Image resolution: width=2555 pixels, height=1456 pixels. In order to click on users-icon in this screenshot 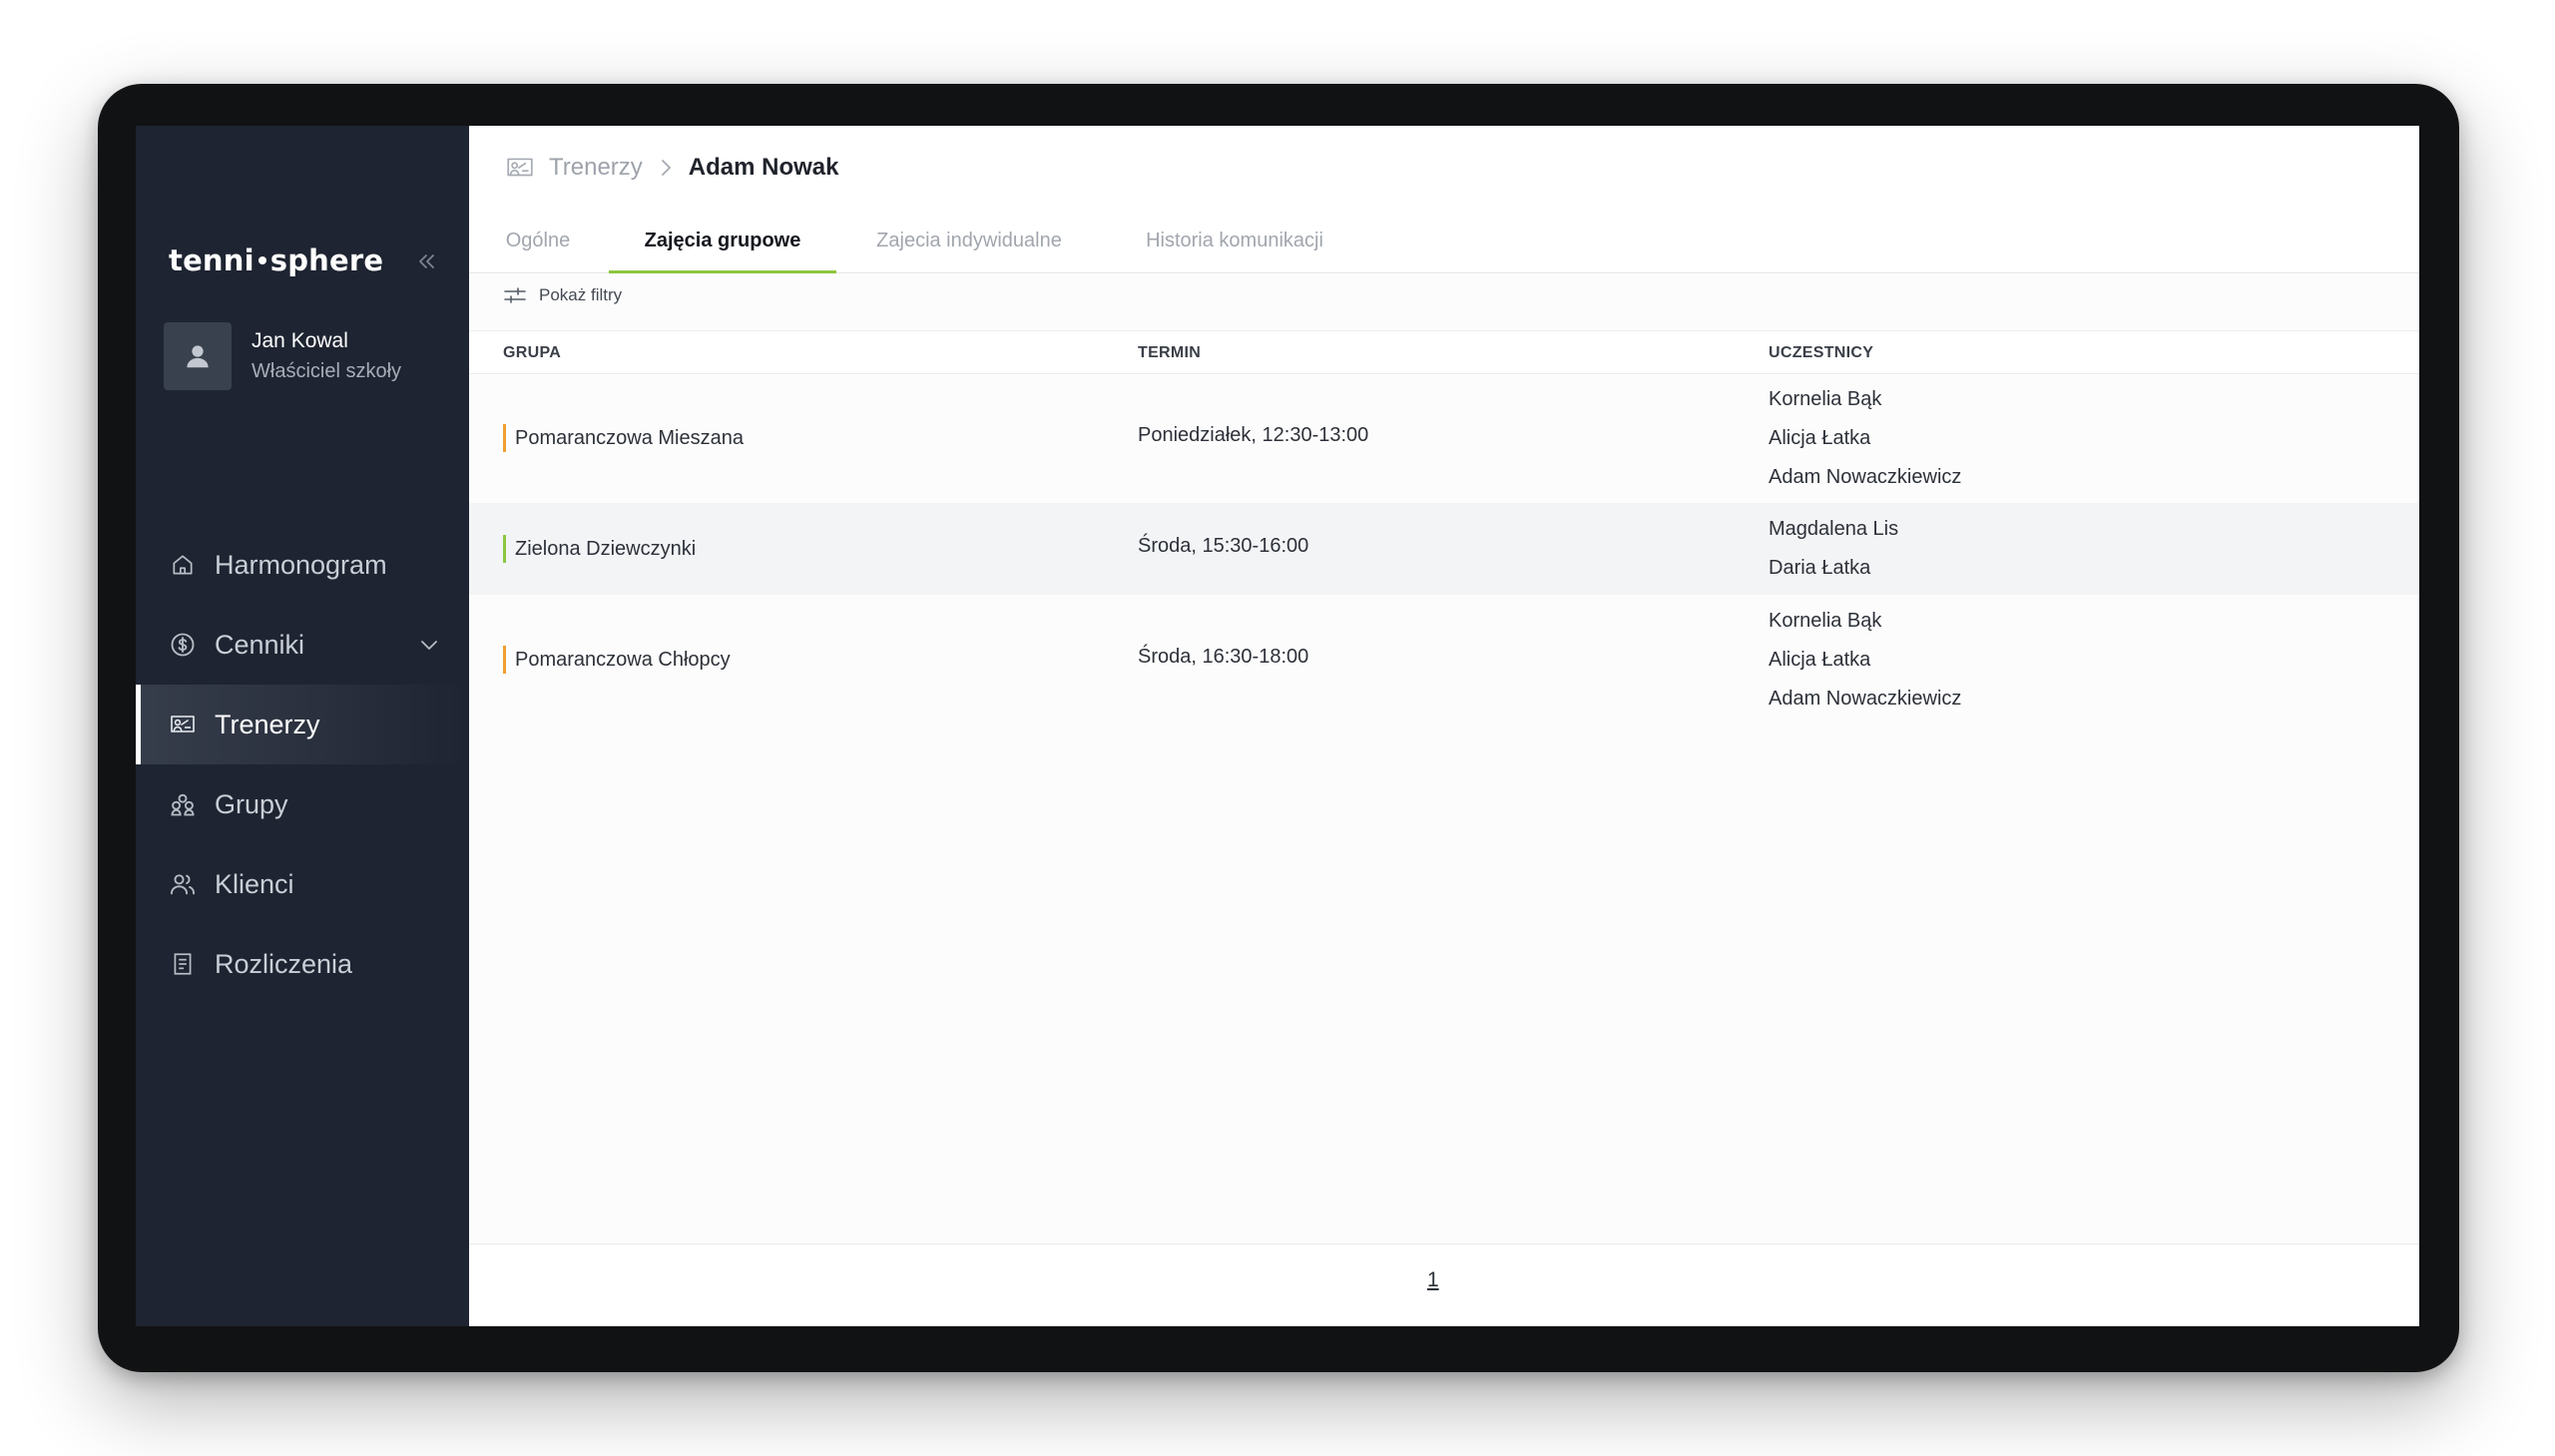, I will do `click(183, 884)`.